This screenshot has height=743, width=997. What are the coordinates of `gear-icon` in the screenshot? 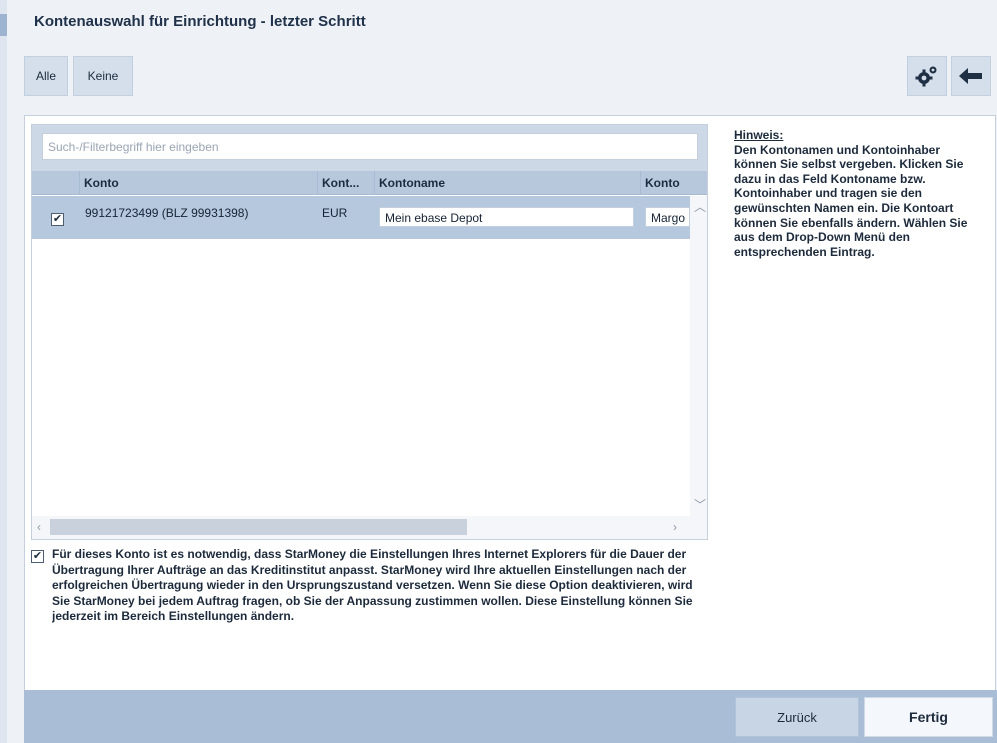 It's located at (926, 76).